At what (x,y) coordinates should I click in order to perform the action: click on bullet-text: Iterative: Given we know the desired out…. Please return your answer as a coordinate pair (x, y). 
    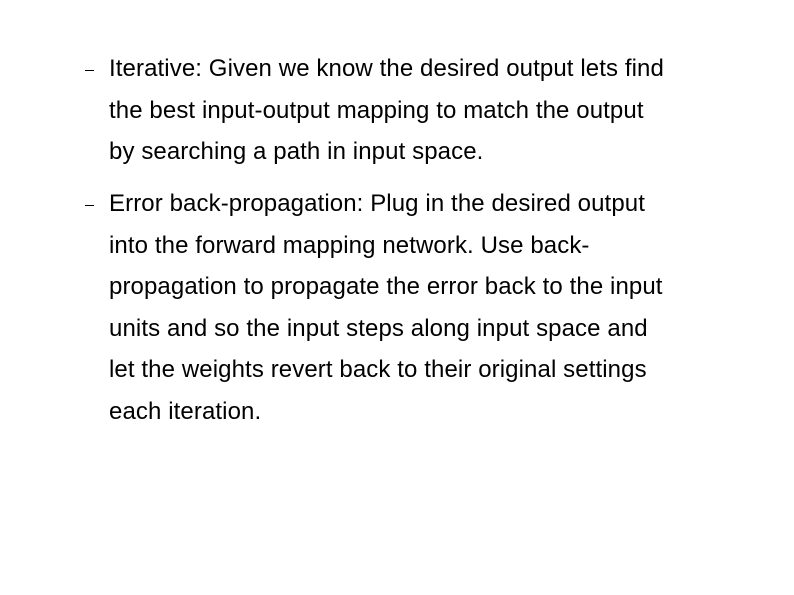
    Looking at the image, I should click on (386, 110).